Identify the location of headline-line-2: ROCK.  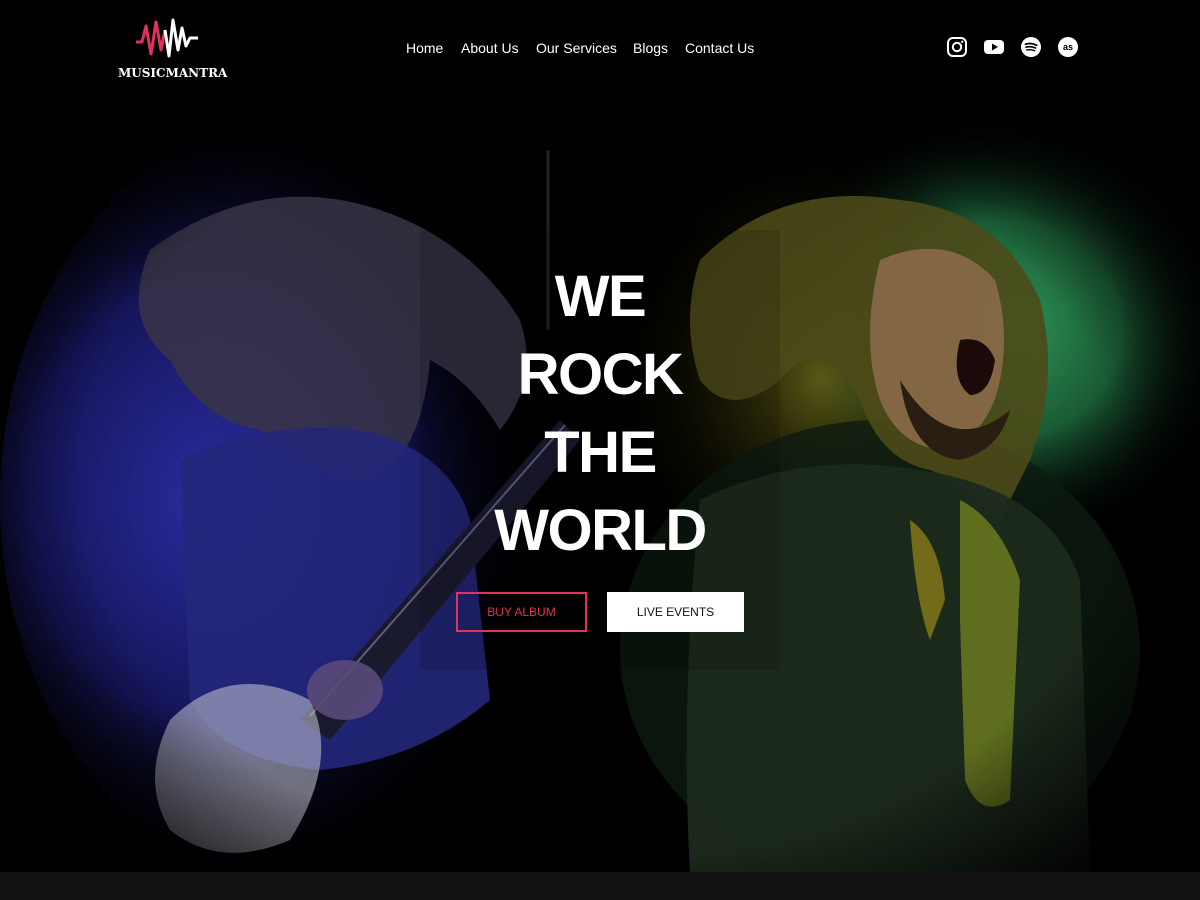
(600, 374).